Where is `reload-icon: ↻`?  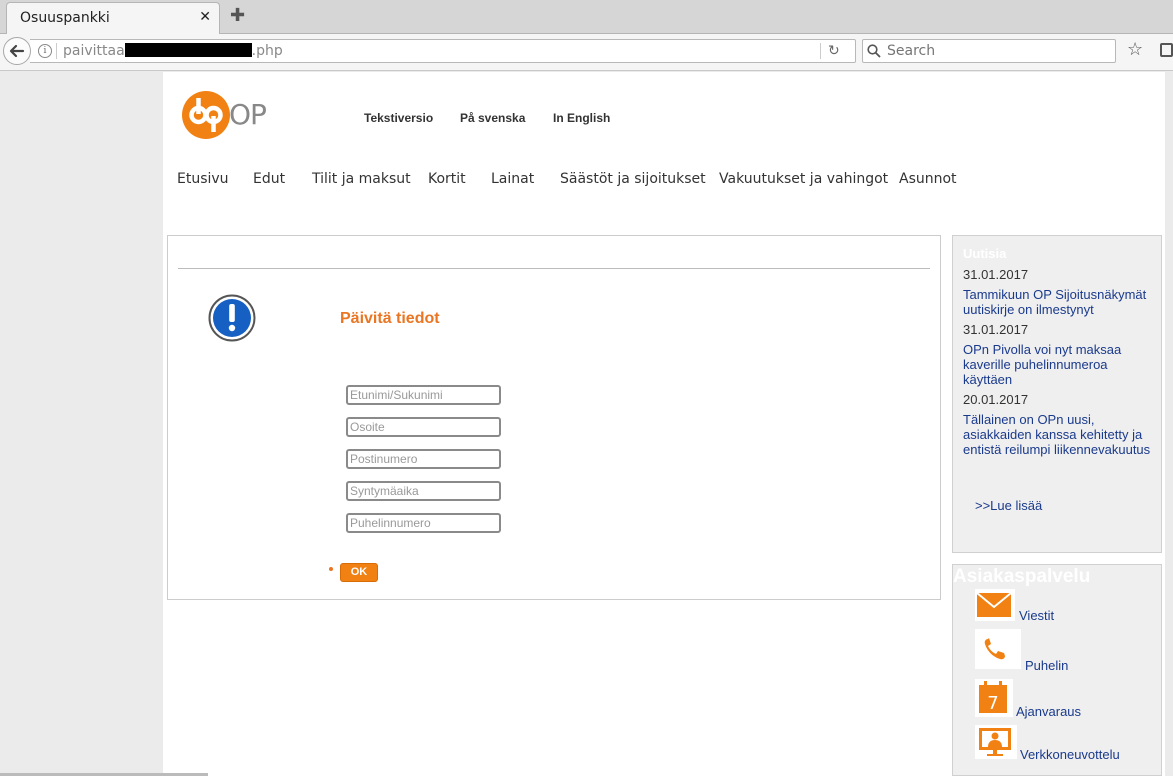
reload-icon: ↻ is located at coordinates (834, 51).